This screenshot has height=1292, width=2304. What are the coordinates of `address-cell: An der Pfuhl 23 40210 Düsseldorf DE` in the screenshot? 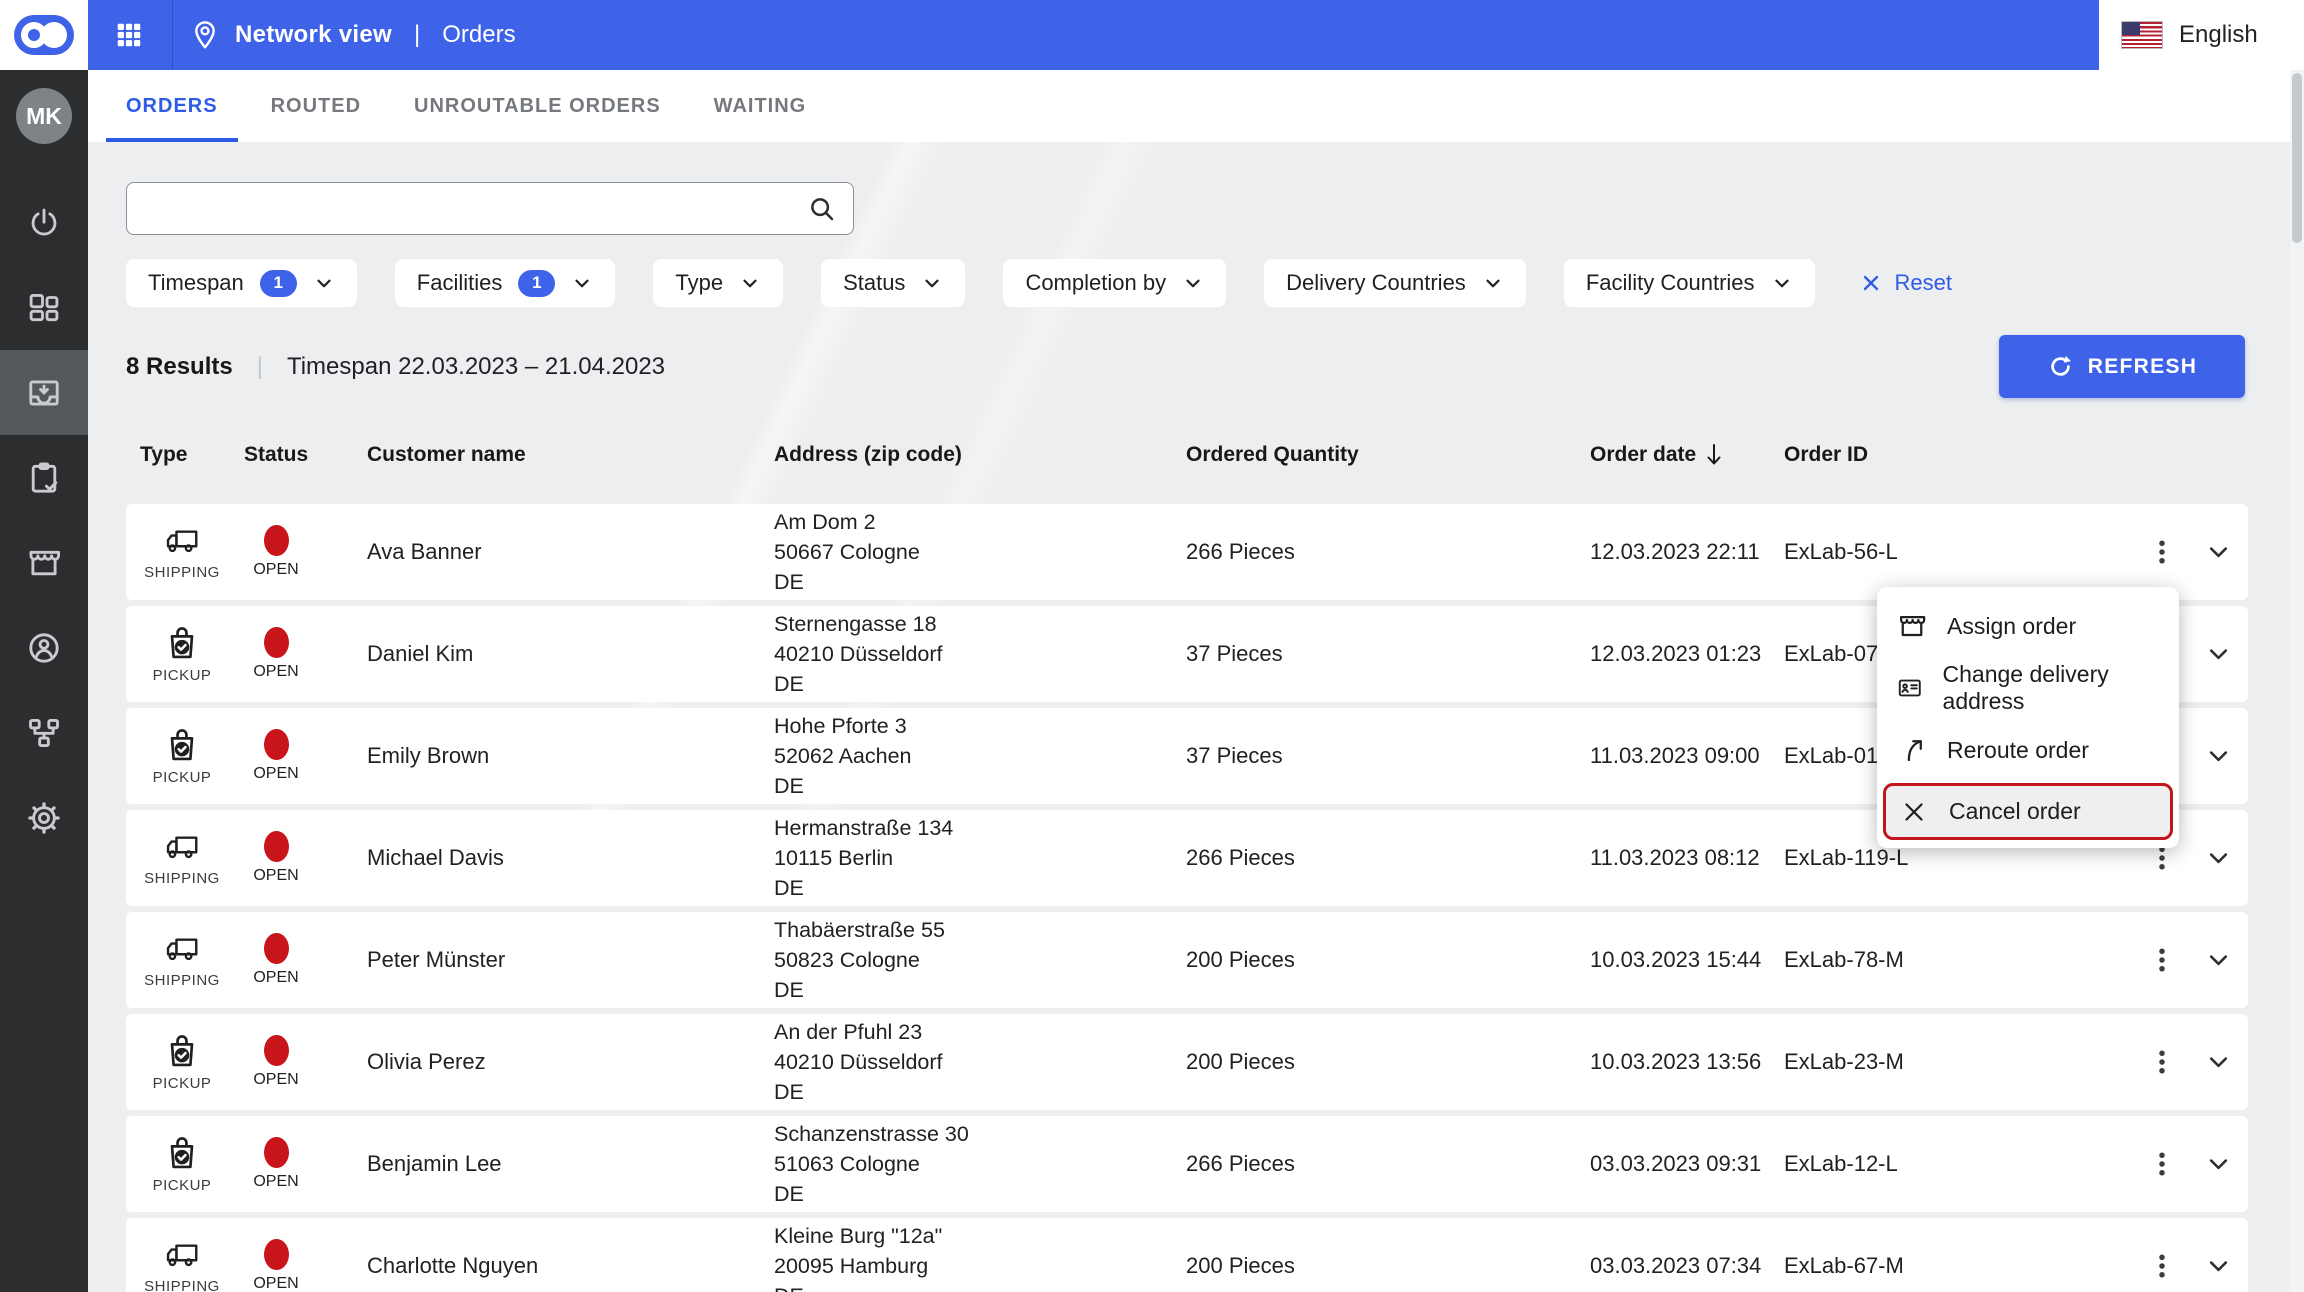 It's located at (980, 1062).